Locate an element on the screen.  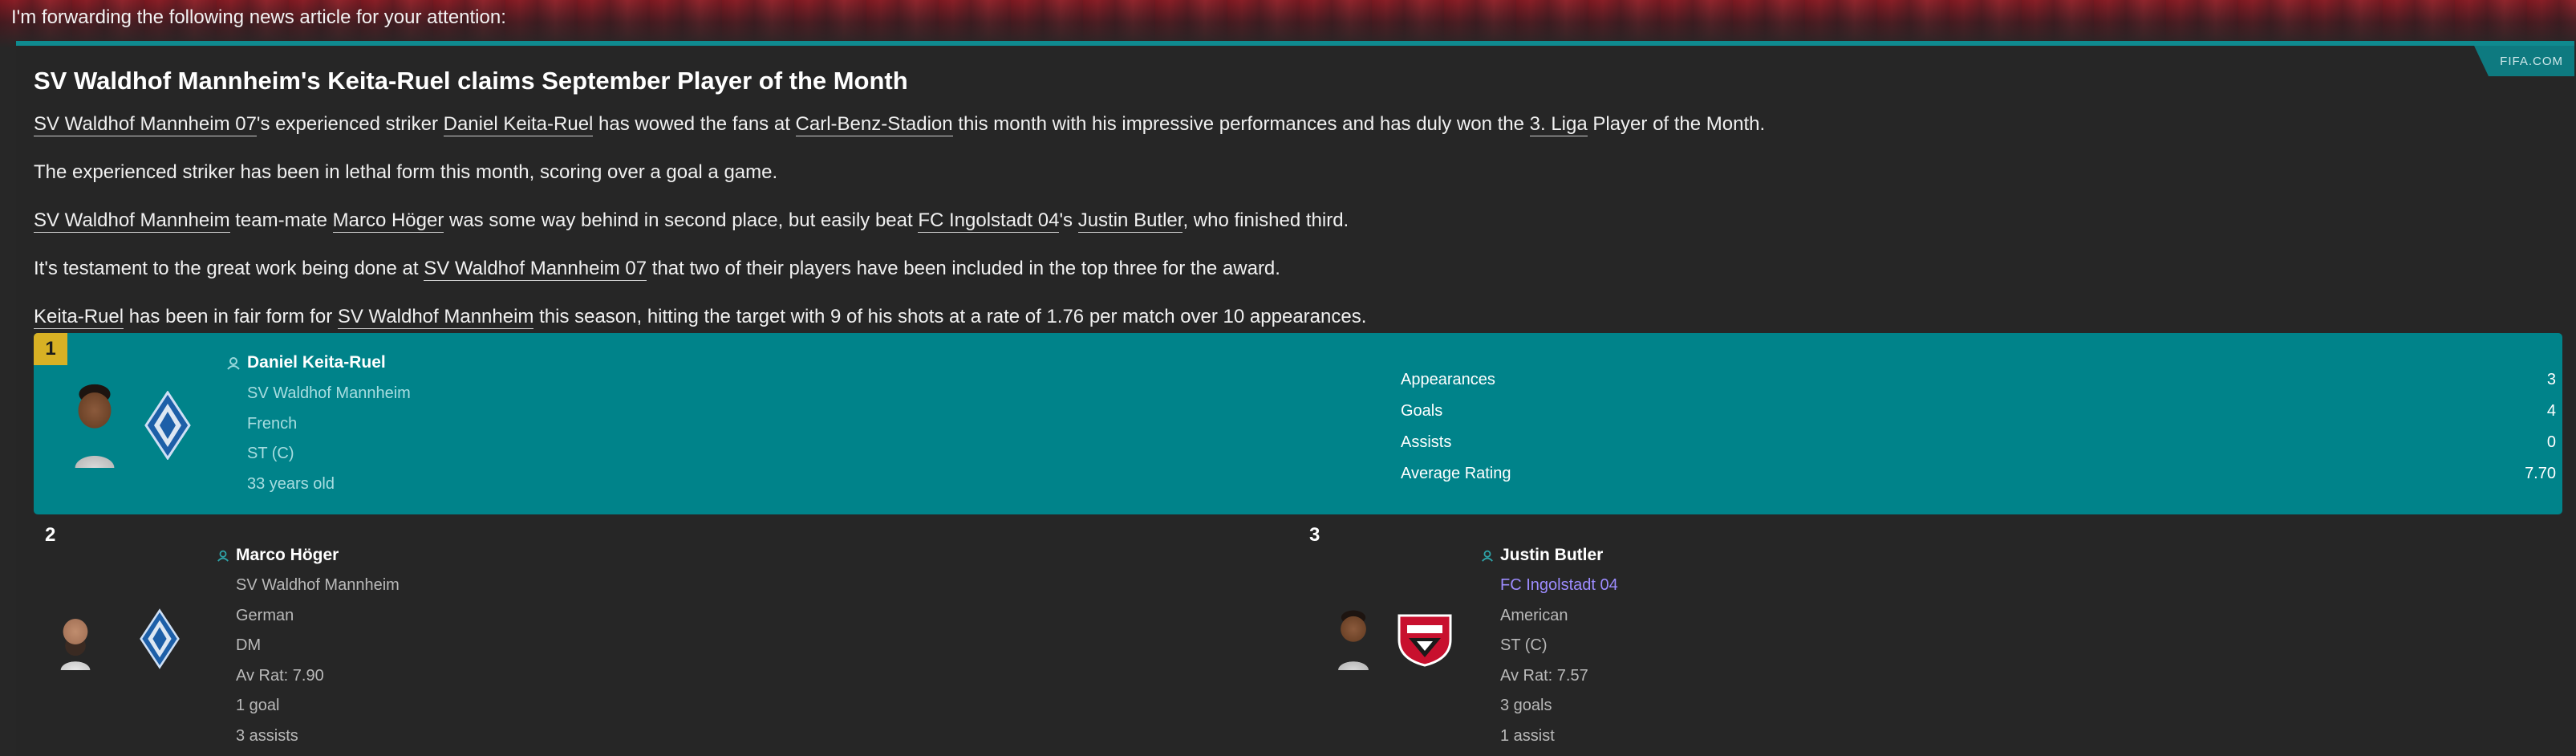
league-link: 3. Liga is located at coordinates (1558, 124).